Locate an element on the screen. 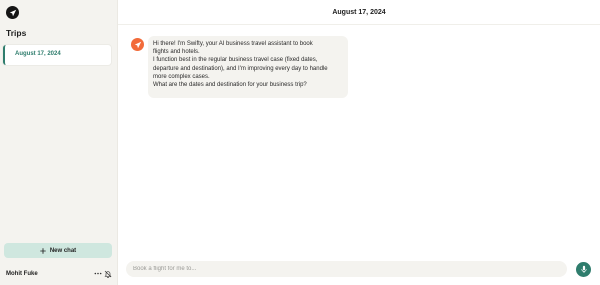  more-horizontal-icon is located at coordinates (97, 273).